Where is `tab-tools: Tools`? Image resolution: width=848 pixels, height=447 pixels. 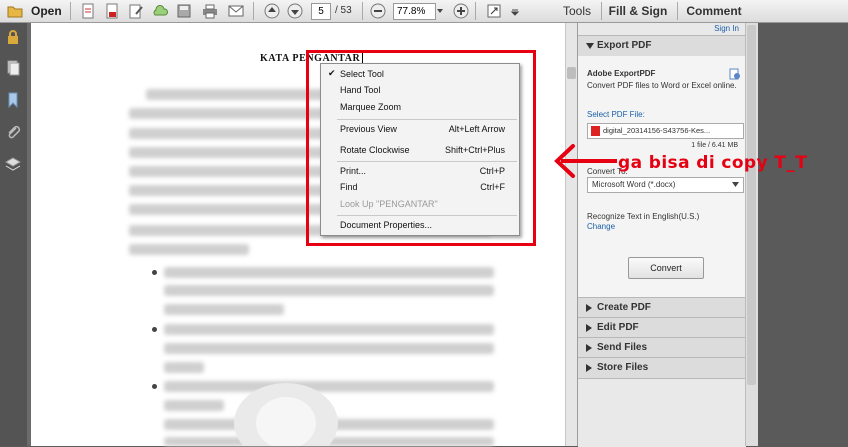 tab-tools: Tools is located at coordinates (577, 11).